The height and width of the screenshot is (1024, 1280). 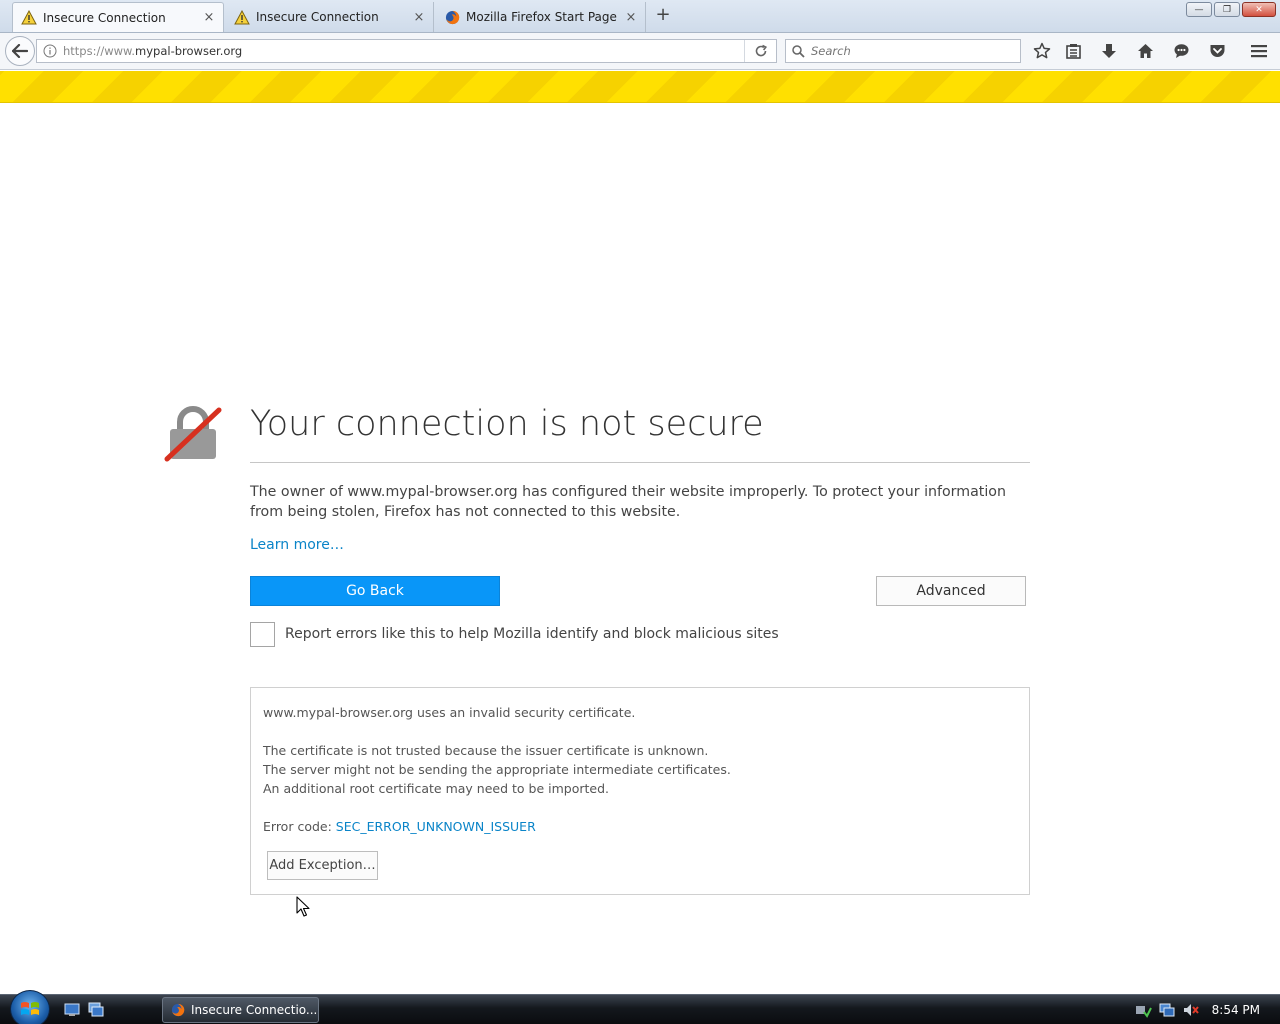 I want to click on show-desktop-icon, so click(x=72, y=1009).